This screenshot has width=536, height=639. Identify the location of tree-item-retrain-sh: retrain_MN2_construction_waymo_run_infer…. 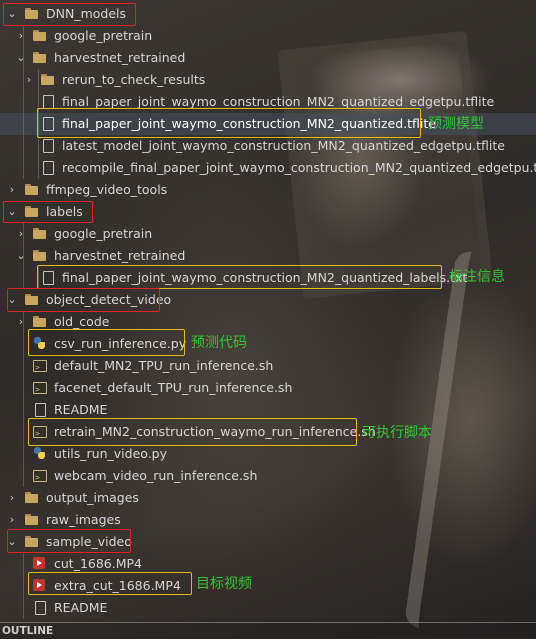
(268, 433).